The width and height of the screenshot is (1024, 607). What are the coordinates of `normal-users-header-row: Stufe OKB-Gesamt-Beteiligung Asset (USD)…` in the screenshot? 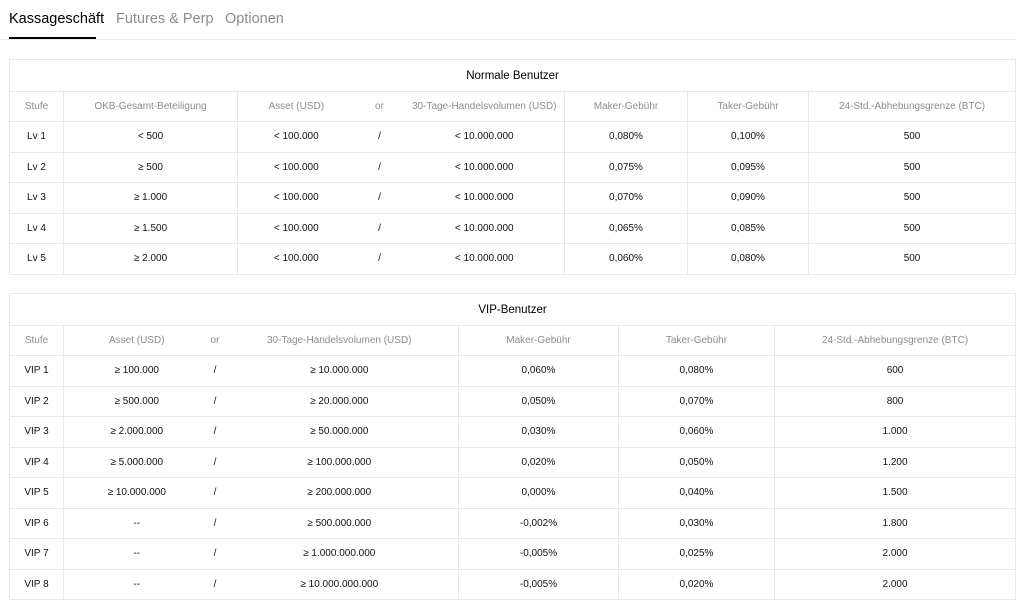 It's located at (513, 106).